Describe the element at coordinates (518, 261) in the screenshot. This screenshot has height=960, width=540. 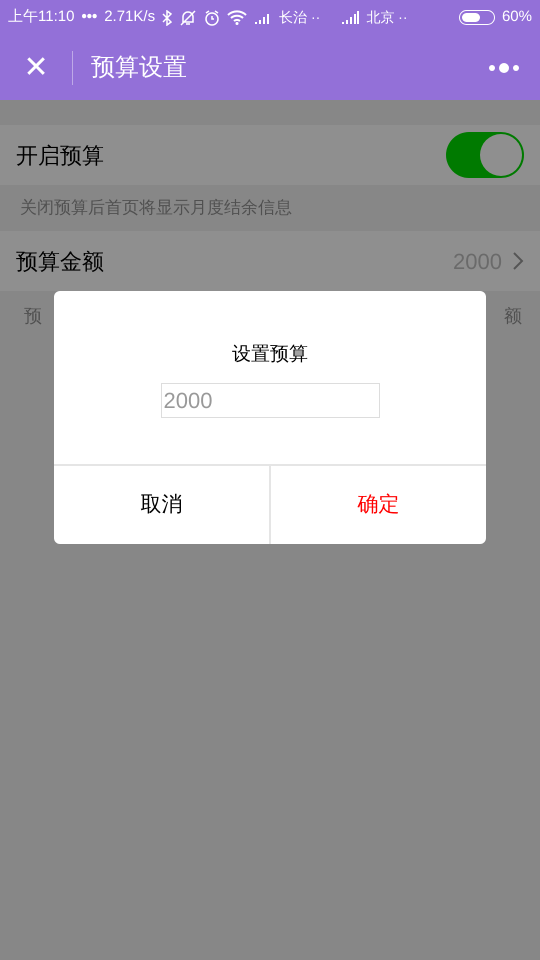
I see `chevron-right-icon` at that location.